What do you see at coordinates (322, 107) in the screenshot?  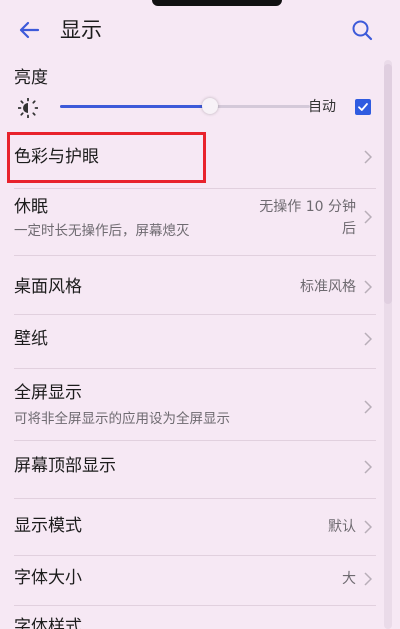 I see `auto-brightness-label: 自动` at bounding box center [322, 107].